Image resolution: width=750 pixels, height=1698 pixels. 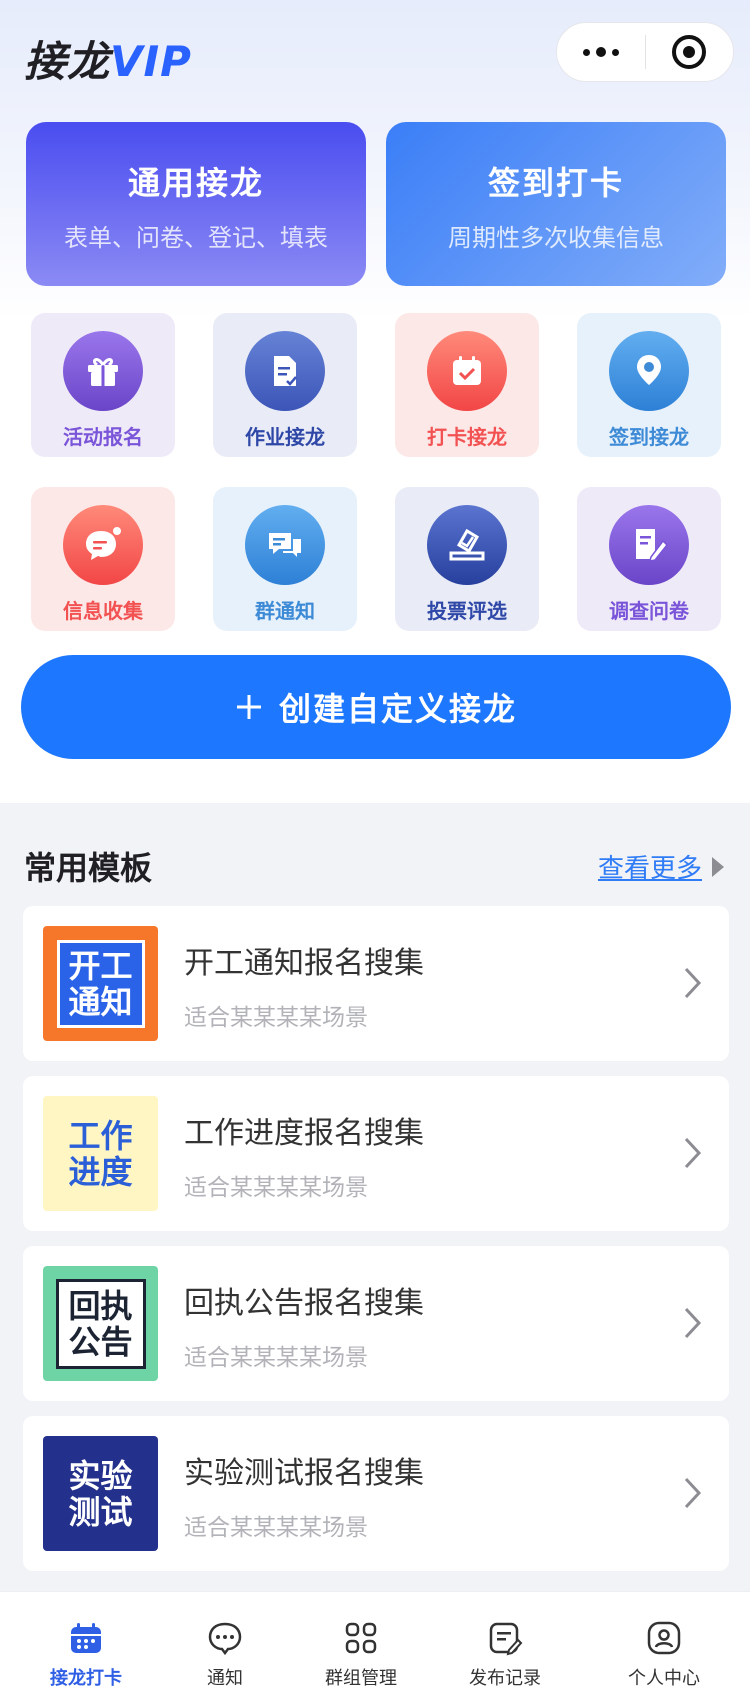 What do you see at coordinates (664, 1638) in the screenshot?
I see `user-icon` at bounding box center [664, 1638].